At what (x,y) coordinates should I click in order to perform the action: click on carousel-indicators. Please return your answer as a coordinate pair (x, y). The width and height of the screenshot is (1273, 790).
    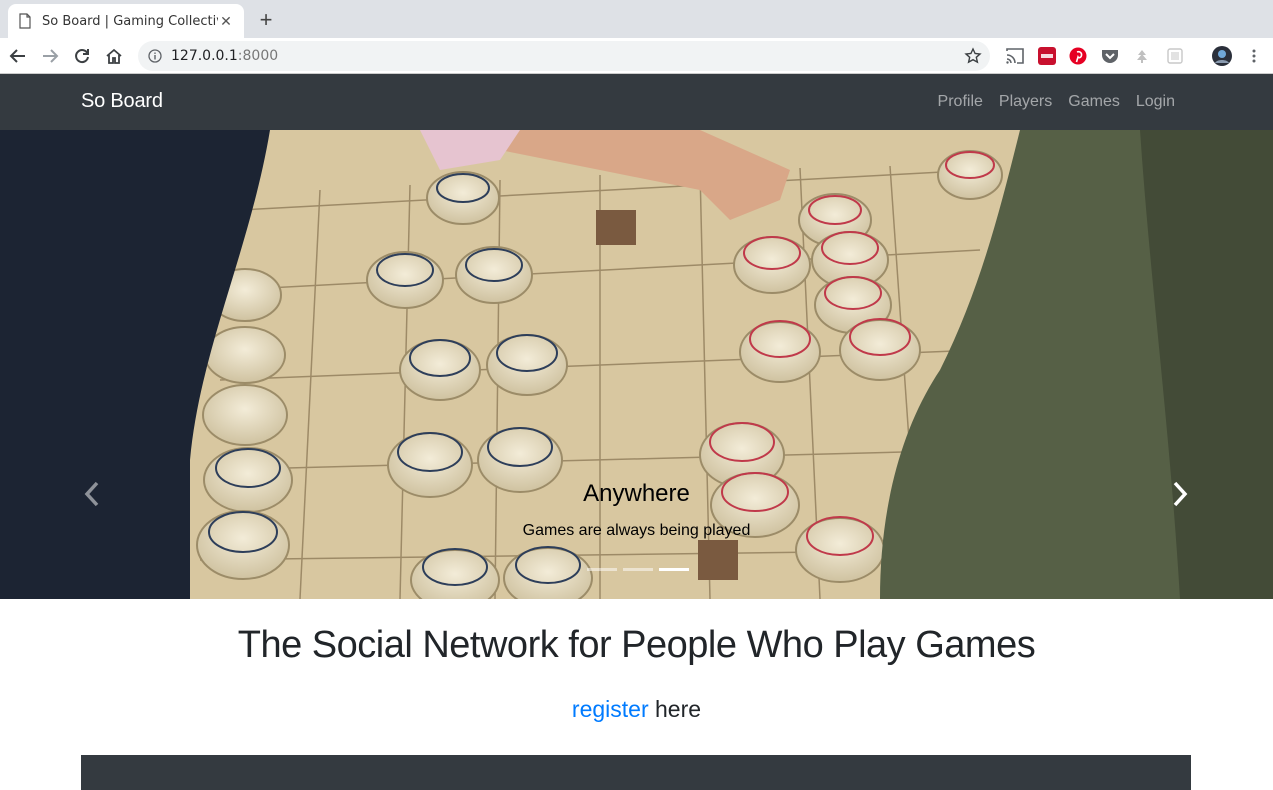
    Looking at the image, I should click on (638, 569).